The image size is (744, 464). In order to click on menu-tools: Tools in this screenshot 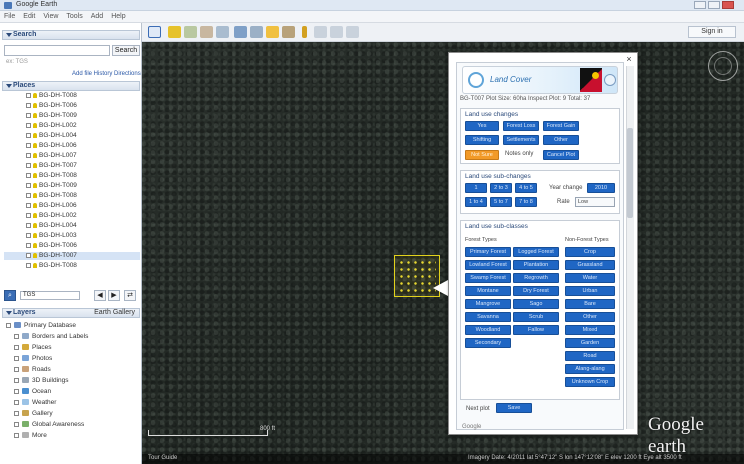, I will do `click(74, 16)`.